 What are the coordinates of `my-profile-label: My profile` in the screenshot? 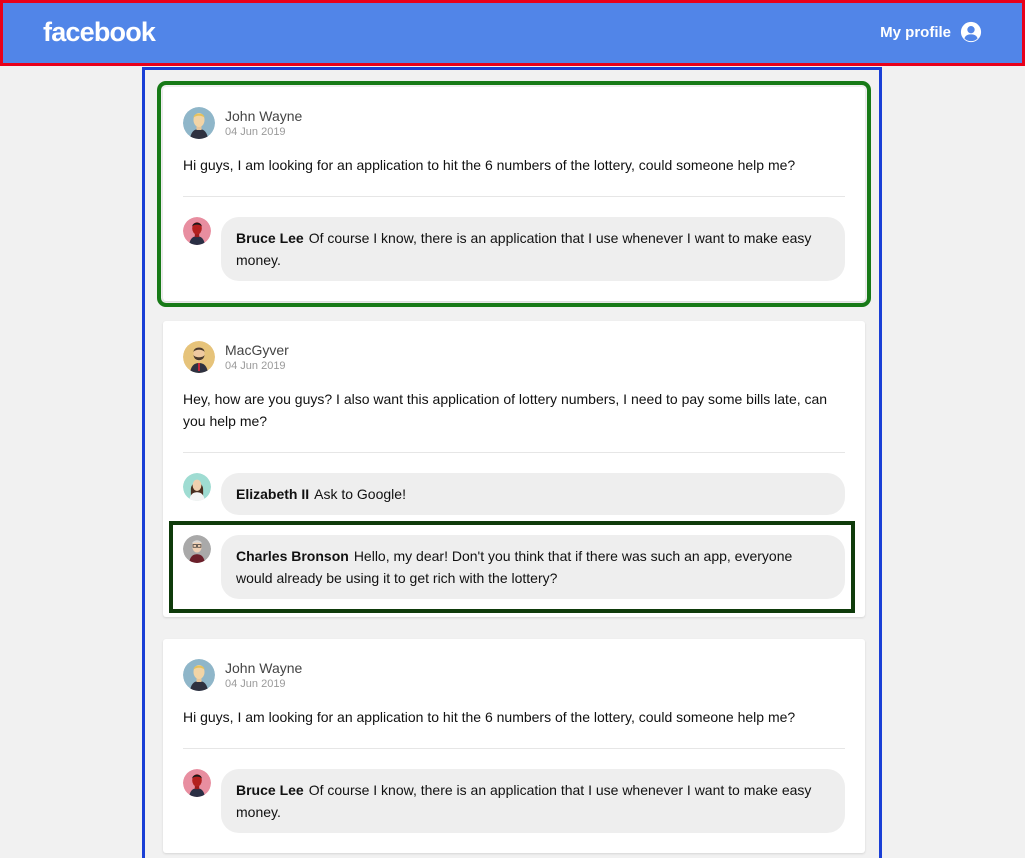 It's located at (915, 32).